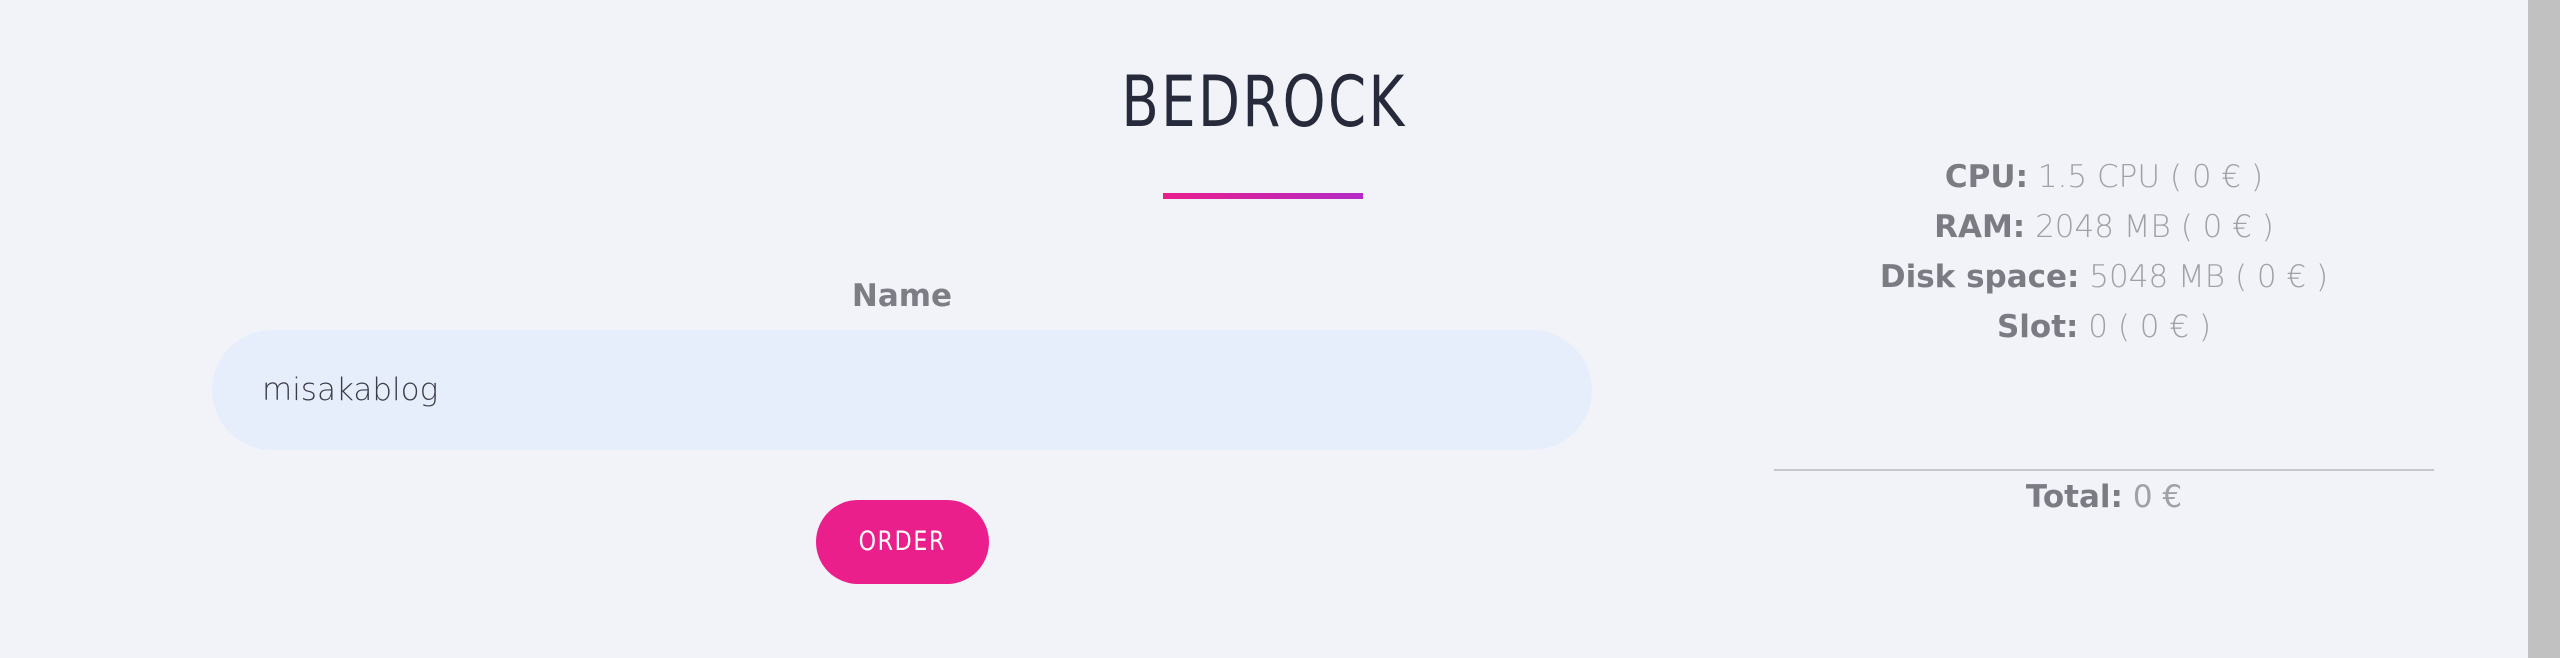 The image size is (2560, 658). I want to click on order-button-label: ORDER, so click(902, 541).